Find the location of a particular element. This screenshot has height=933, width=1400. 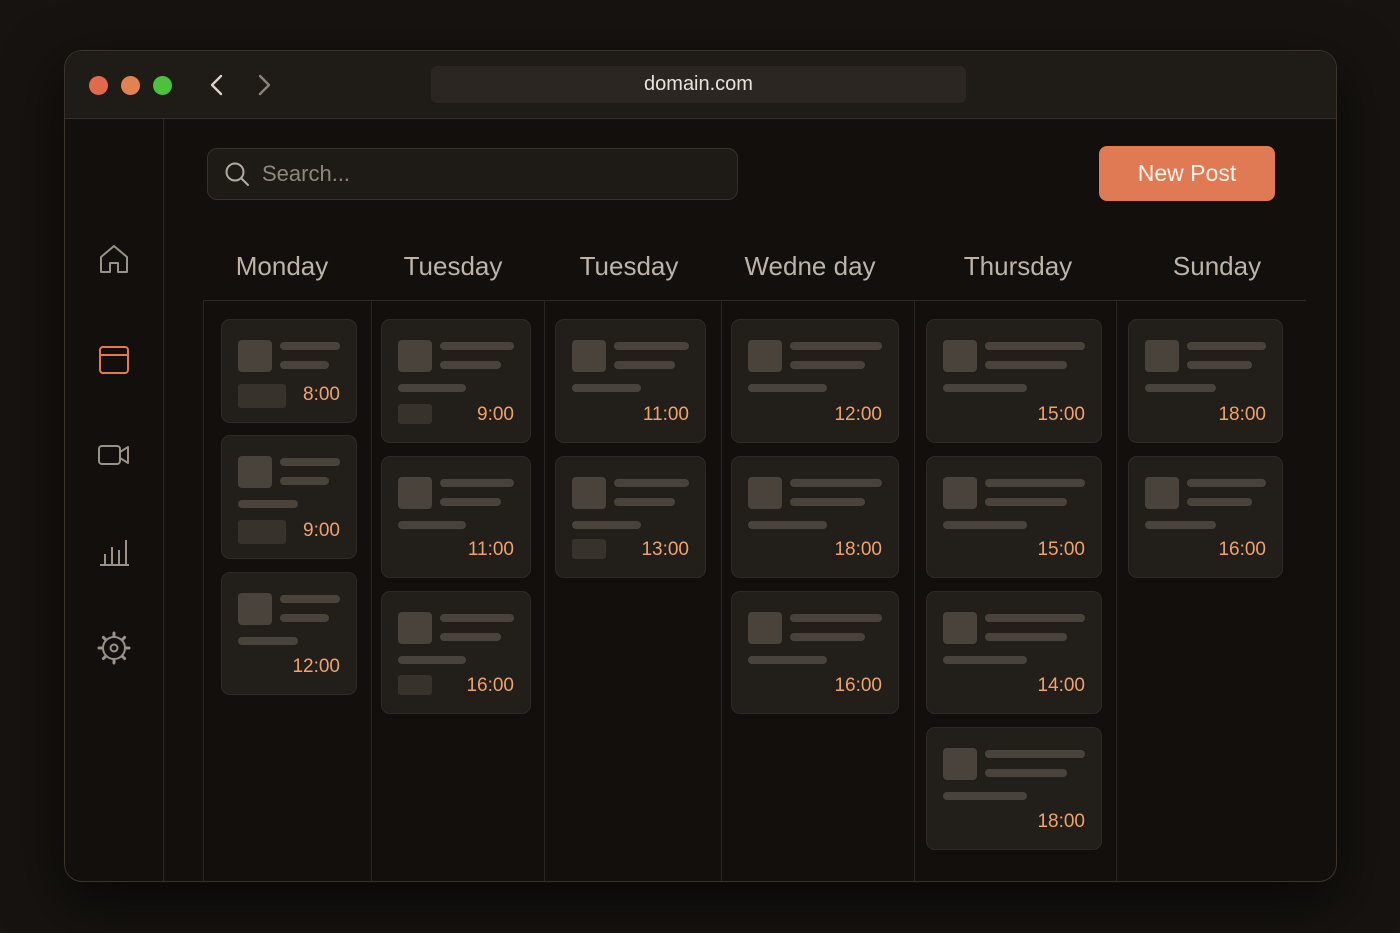

url-bar: domain.com is located at coordinates (698, 84).